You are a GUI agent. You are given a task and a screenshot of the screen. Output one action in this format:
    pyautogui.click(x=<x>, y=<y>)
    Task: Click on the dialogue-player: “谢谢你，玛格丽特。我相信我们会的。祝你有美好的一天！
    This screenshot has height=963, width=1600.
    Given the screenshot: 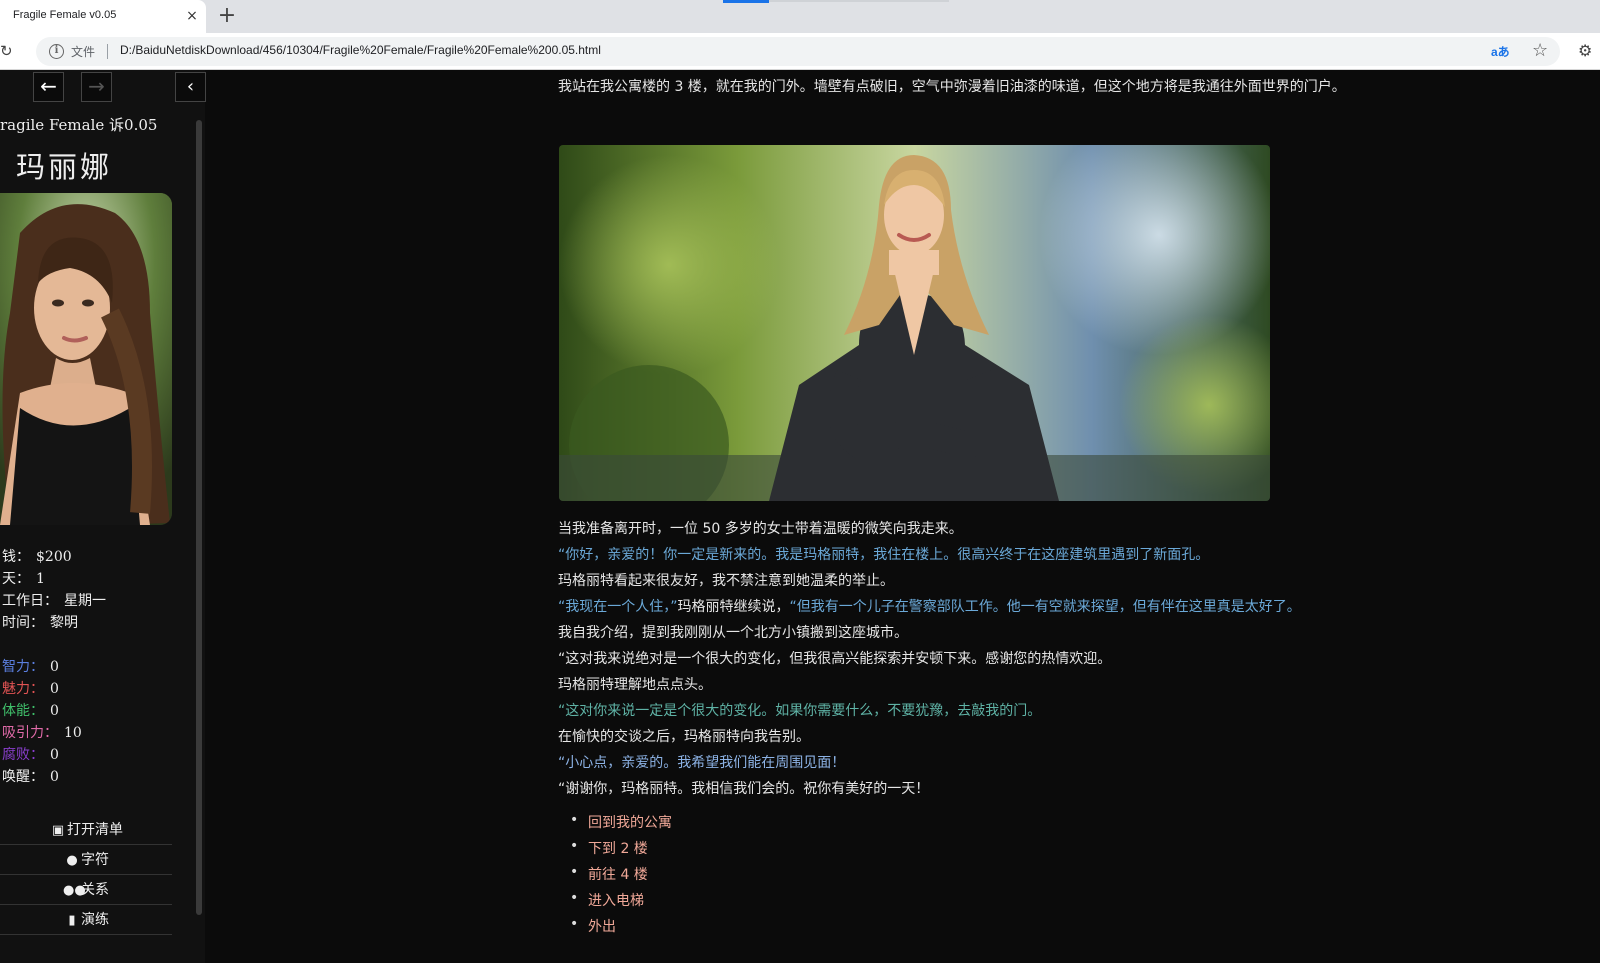 What is the action you would take?
    pyautogui.click(x=744, y=789)
    